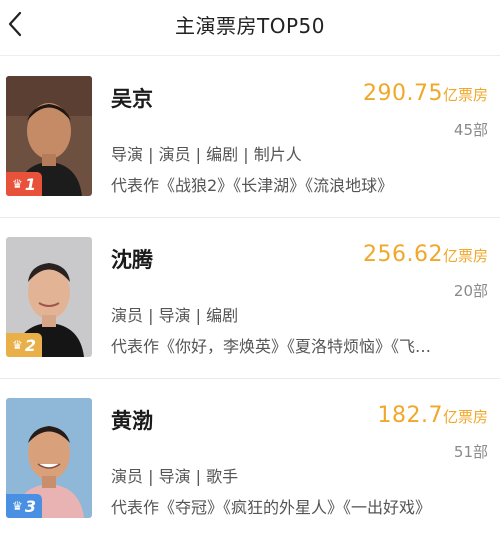  I want to click on box-office-amount: 182.7, so click(410, 415).